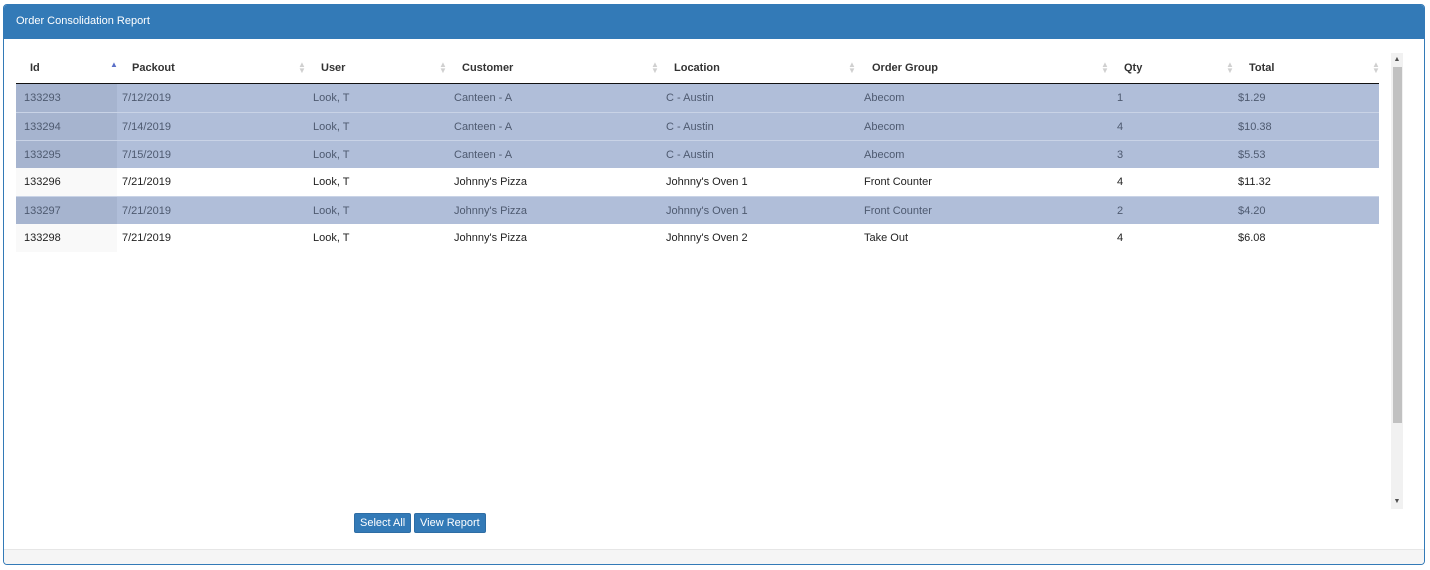  Describe the element at coordinates (383, 523) in the screenshot. I see `select-all-button: Select All` at that location.